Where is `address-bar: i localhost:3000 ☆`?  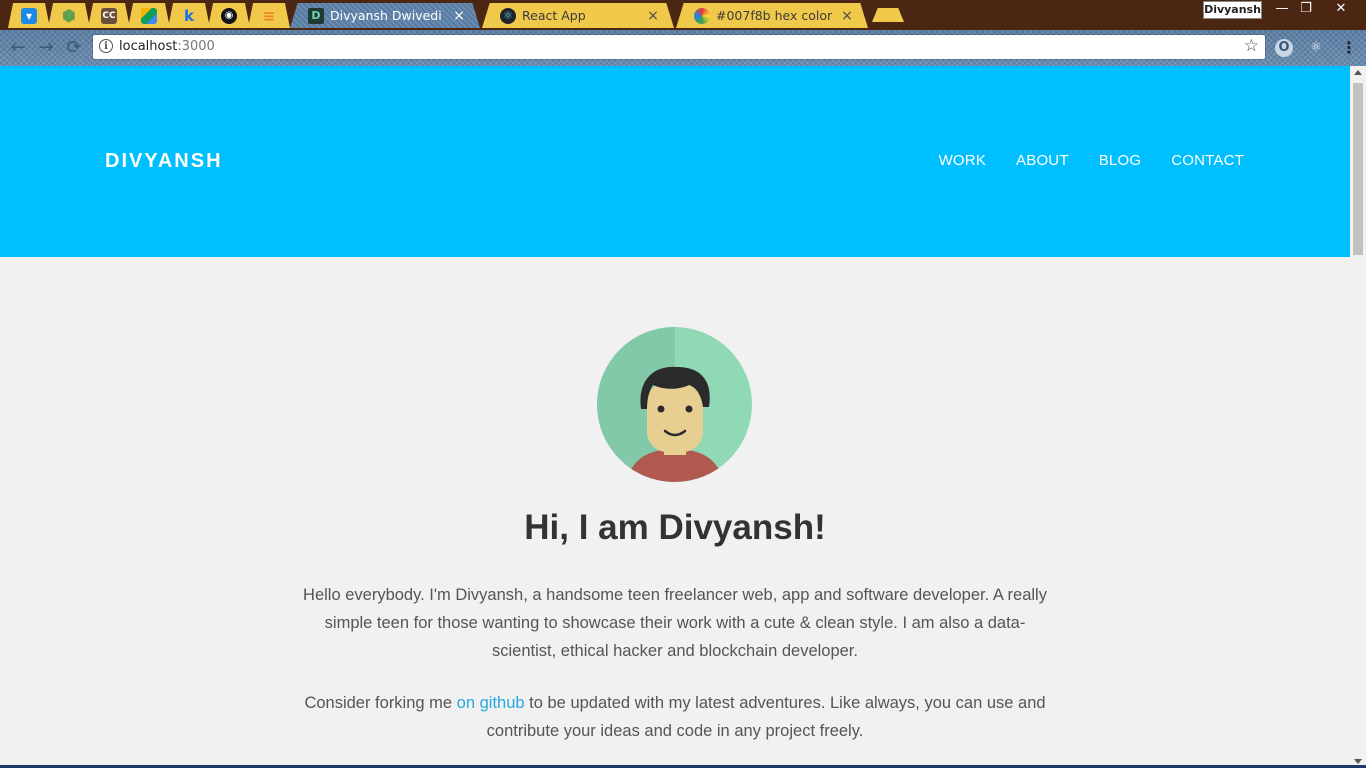 address-bar: i localhost:3000 ☆ is located at coordinates (679, 47).